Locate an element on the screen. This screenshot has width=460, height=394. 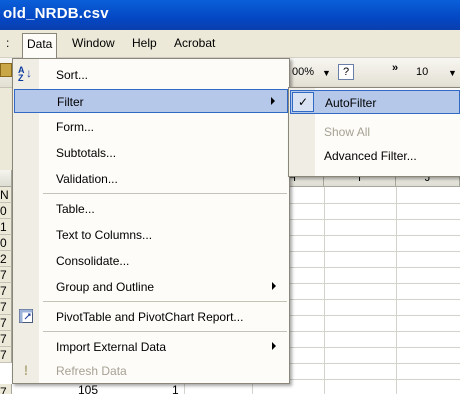
pivottable-icon is located at coordinates (26, 316).